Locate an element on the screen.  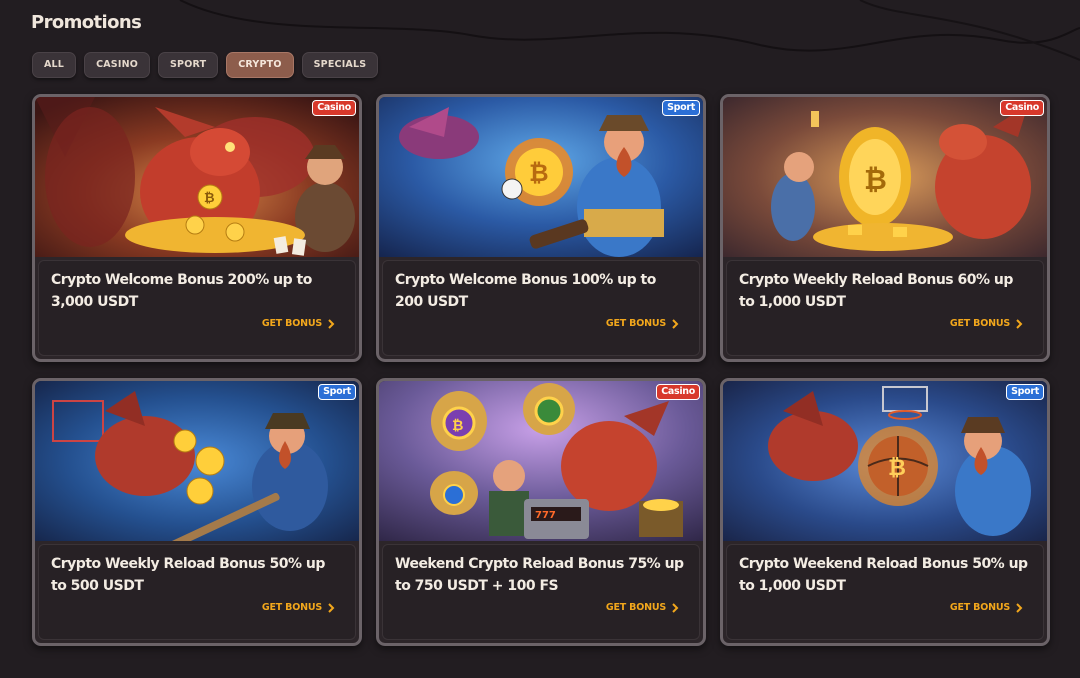
promo-image-golden-bitcoin-egg: ₿ Casino is located at coordinates (885, 177).